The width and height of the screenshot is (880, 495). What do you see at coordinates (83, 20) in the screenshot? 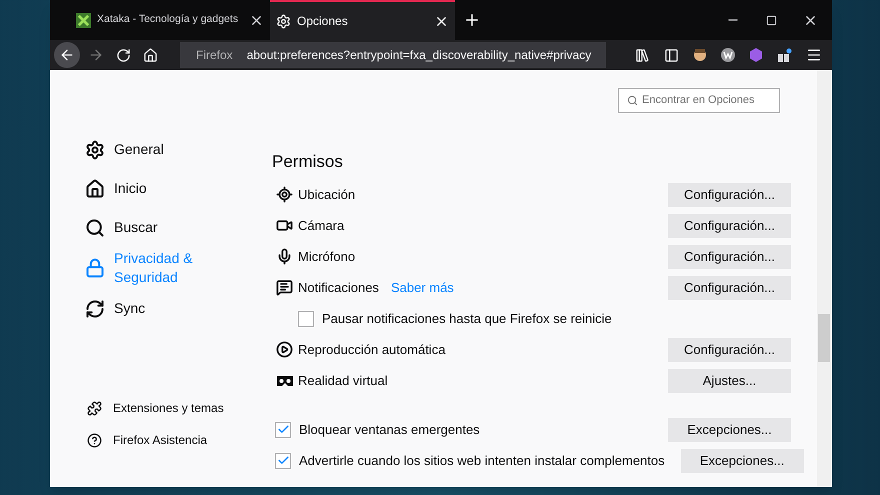
I see `site-favicon-icon` at bounding box center [83, 20].